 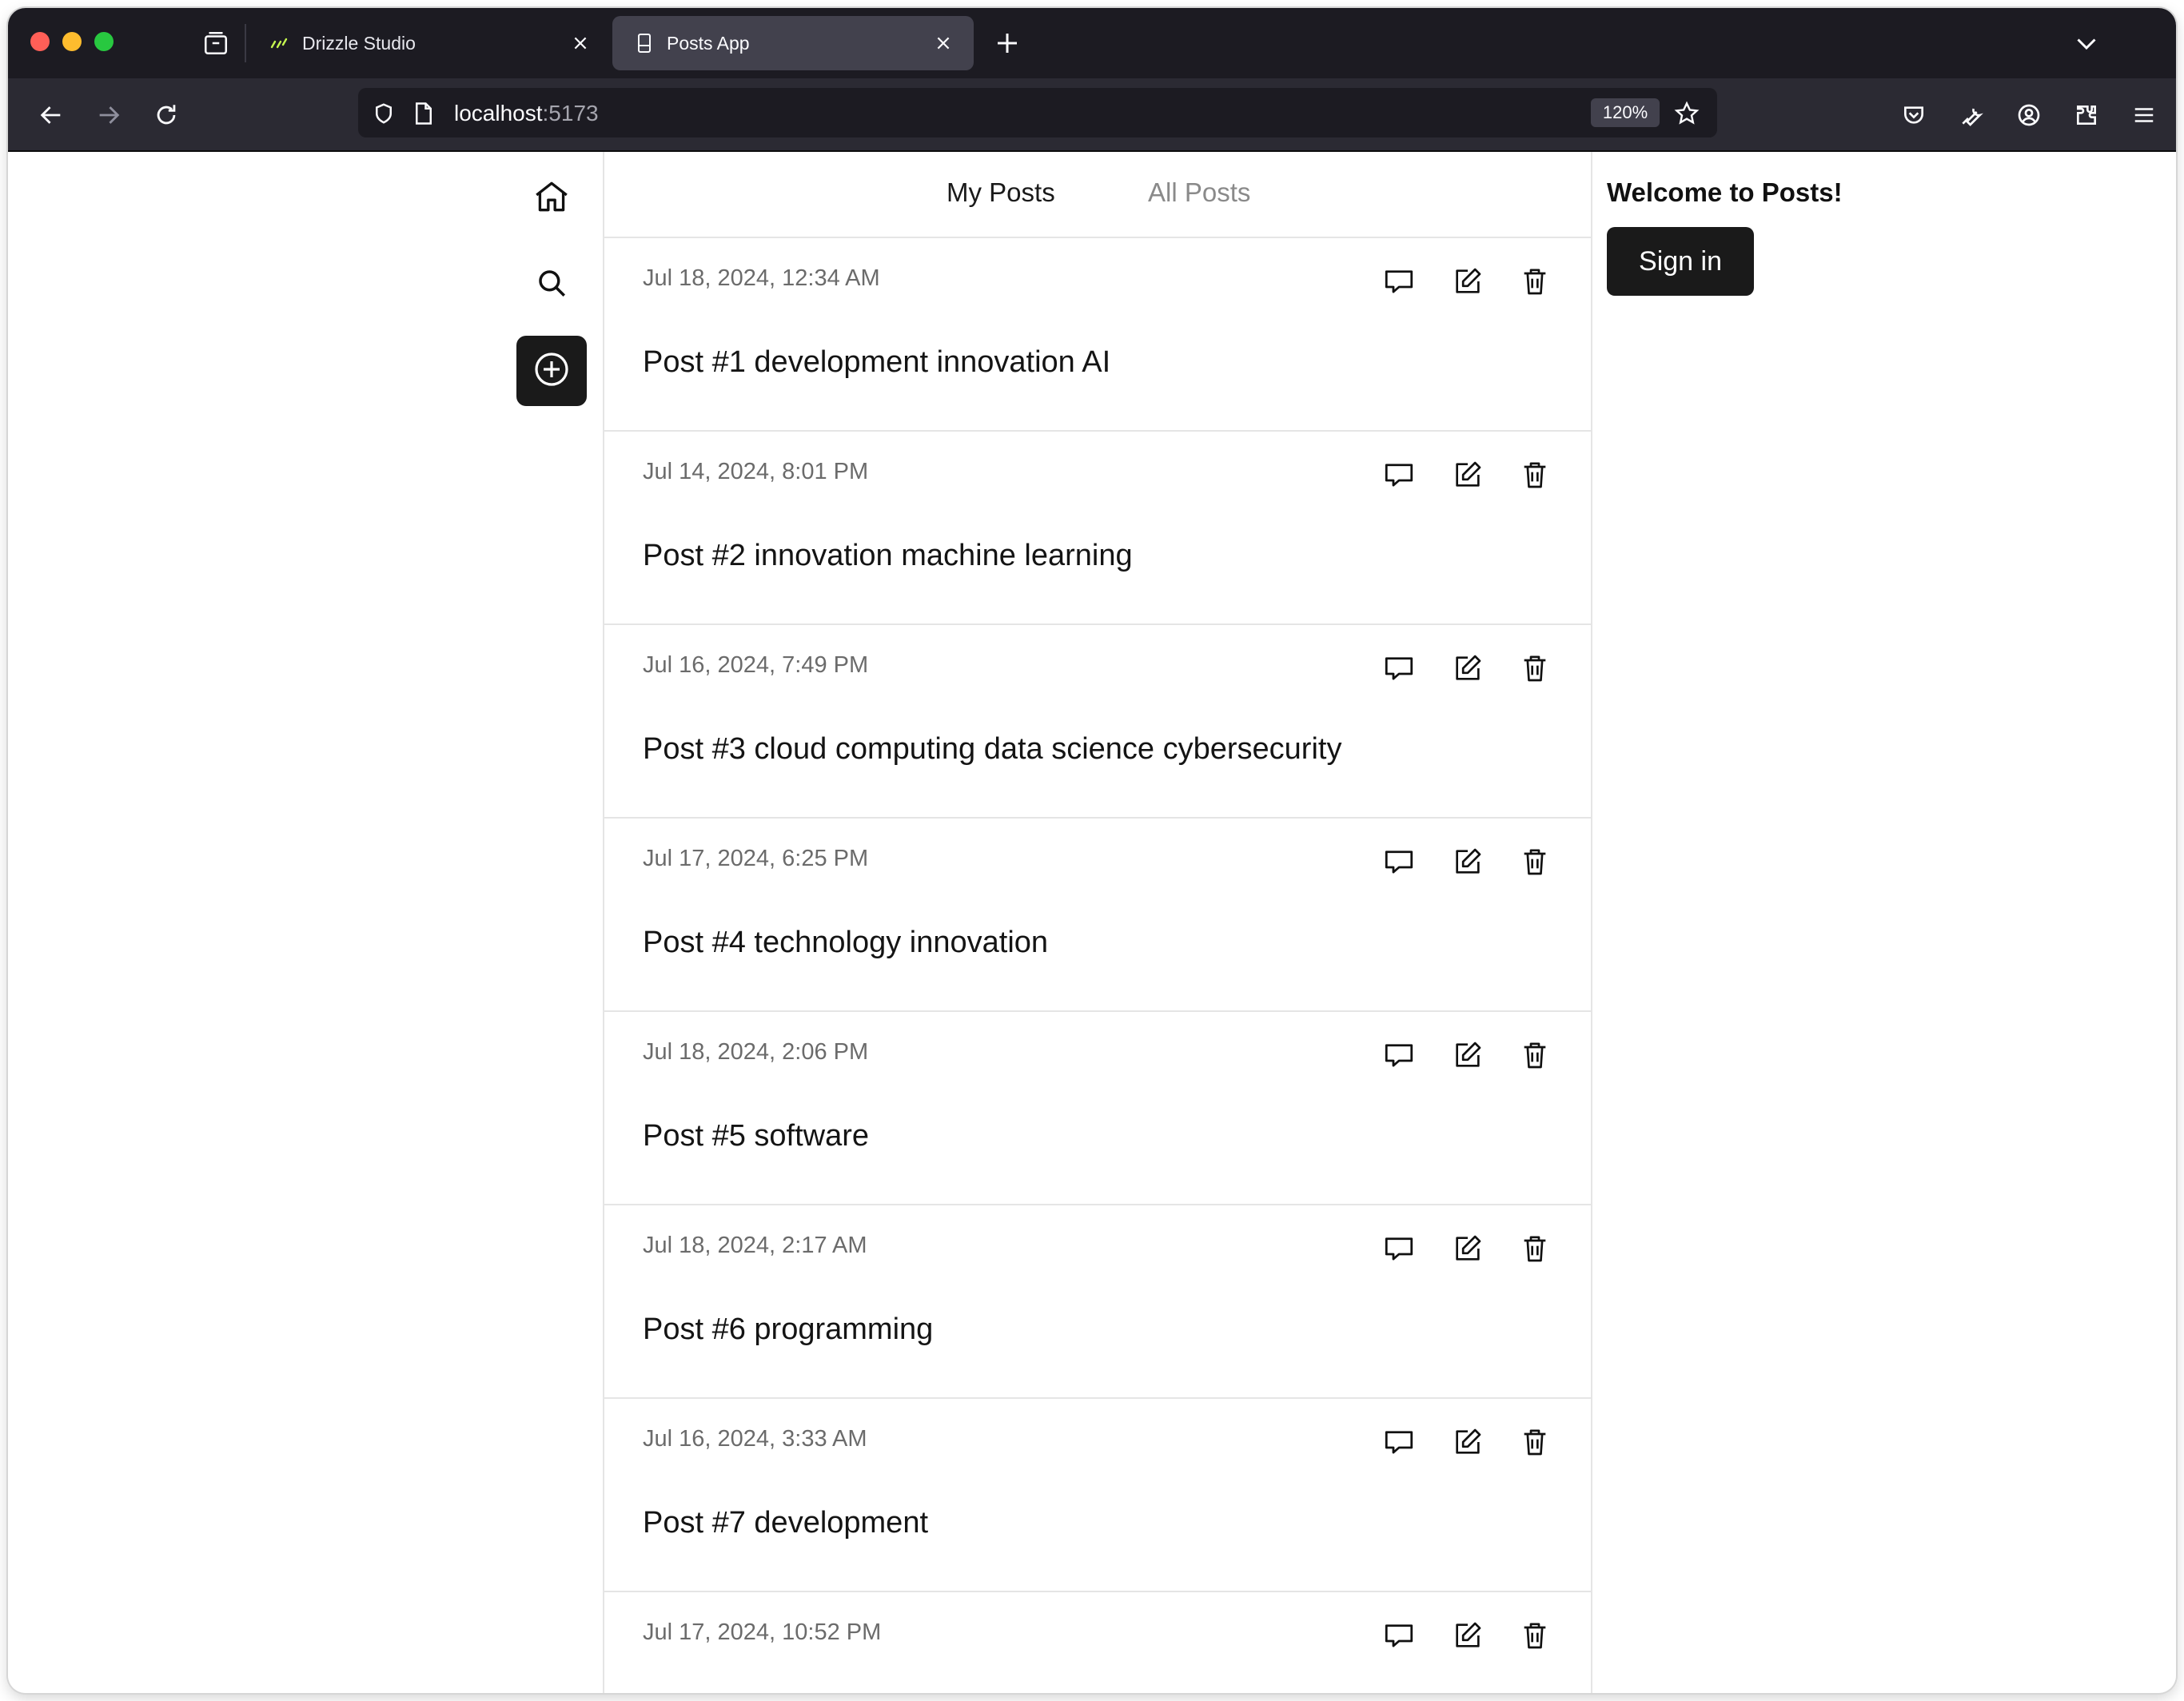 What do you see at coordinates (1199, 192) in the screenshot?
I see `tab-all-posts: All Posts` at bounding box center [1199, 192].